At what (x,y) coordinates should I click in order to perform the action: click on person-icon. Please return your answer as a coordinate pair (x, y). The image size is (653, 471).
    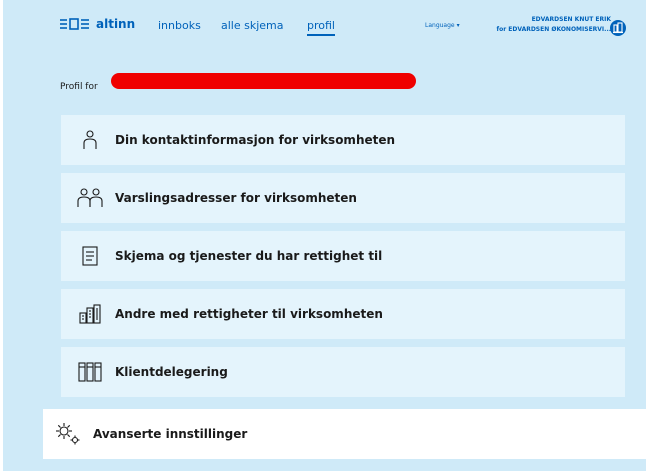
    Looking at the image, I should click on (90, 140).